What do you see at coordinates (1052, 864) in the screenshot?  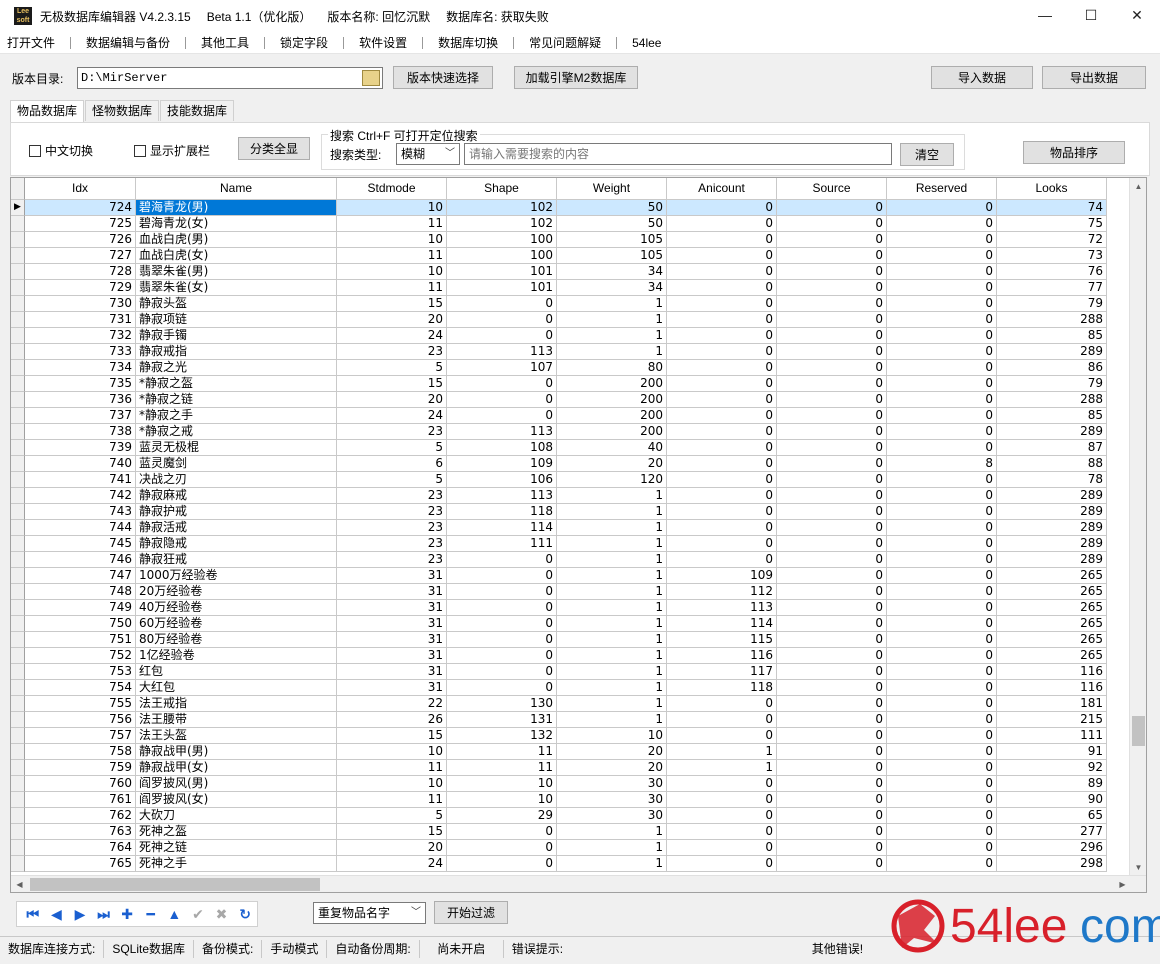 I see `cell-looks: 298` at bounding box center [1052, 864].